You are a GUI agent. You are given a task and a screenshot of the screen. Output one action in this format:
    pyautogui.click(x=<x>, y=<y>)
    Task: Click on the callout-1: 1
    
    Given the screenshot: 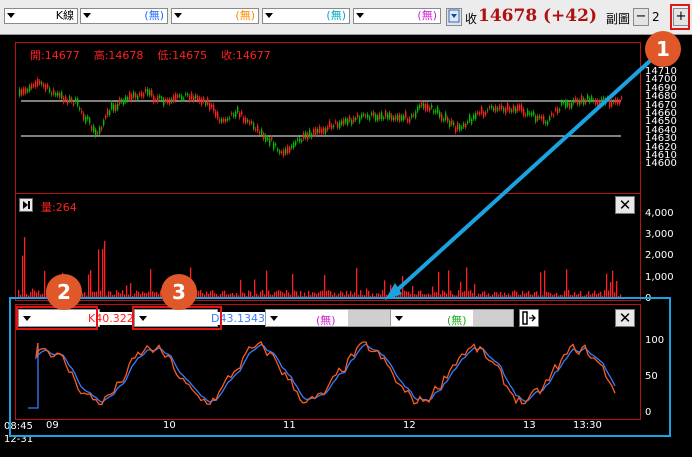 What is the action you would take?
    pyautogui.click(x=663, y=49)
    